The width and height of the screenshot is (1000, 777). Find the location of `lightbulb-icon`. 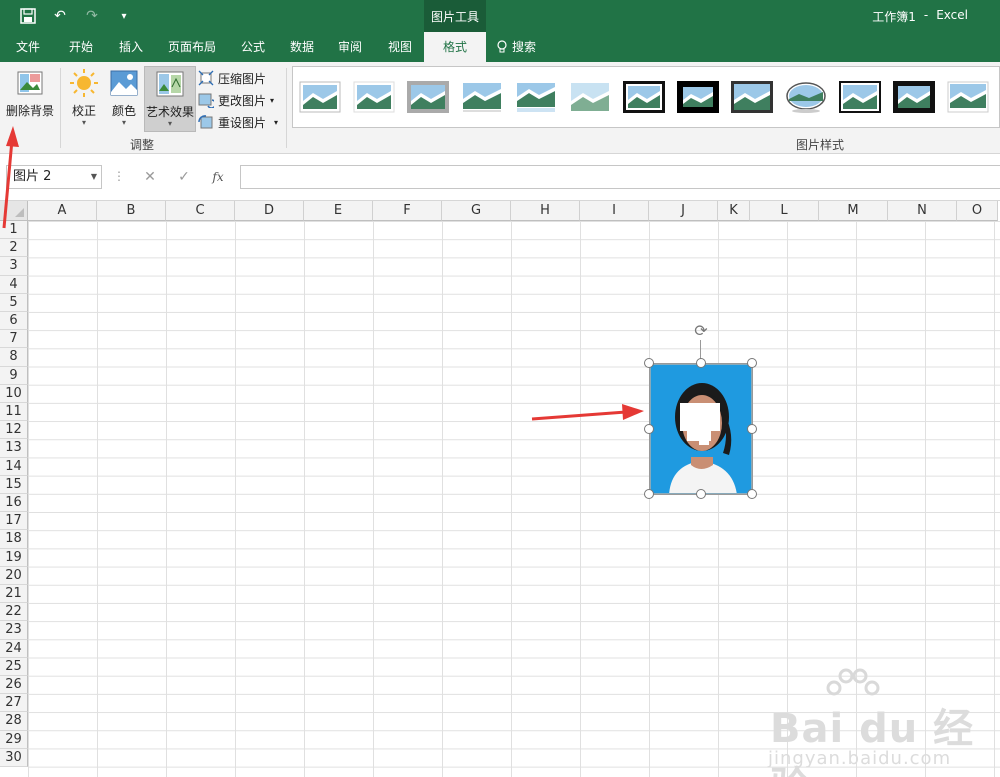

lightbulb-icon is located at coordinates (502, 46).